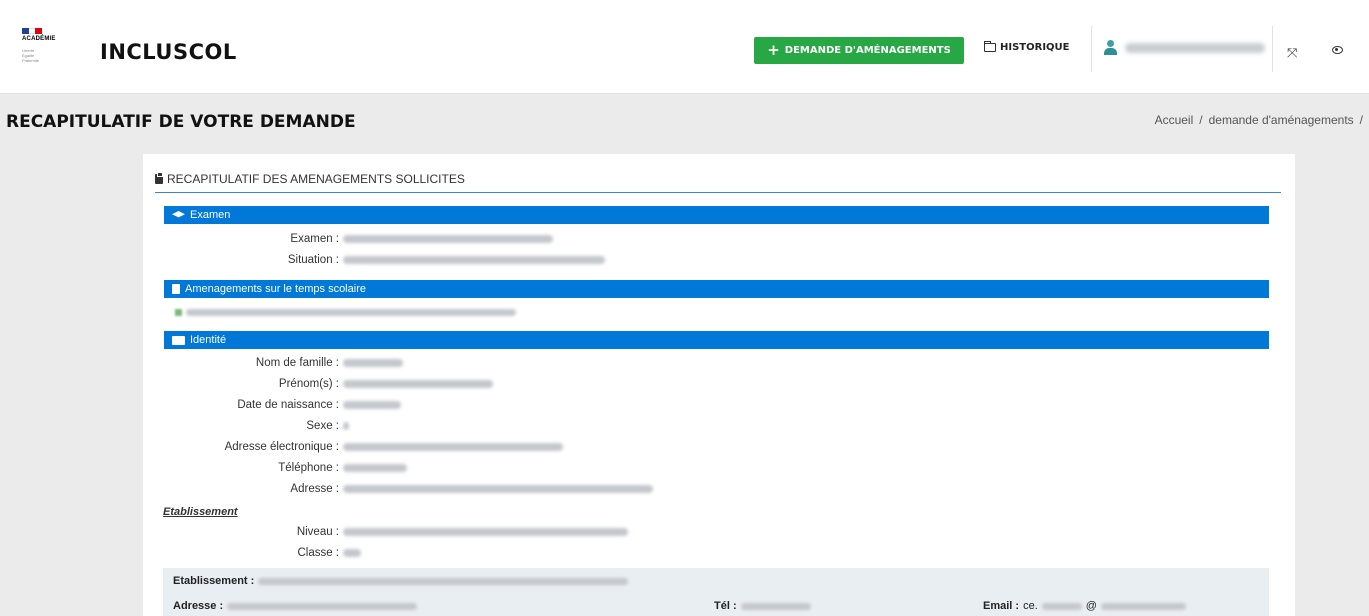  What do you see at coordinates (314, 489) in the screenshot?
I see `field-label: Adresse :` at bounding box center [314, 489].